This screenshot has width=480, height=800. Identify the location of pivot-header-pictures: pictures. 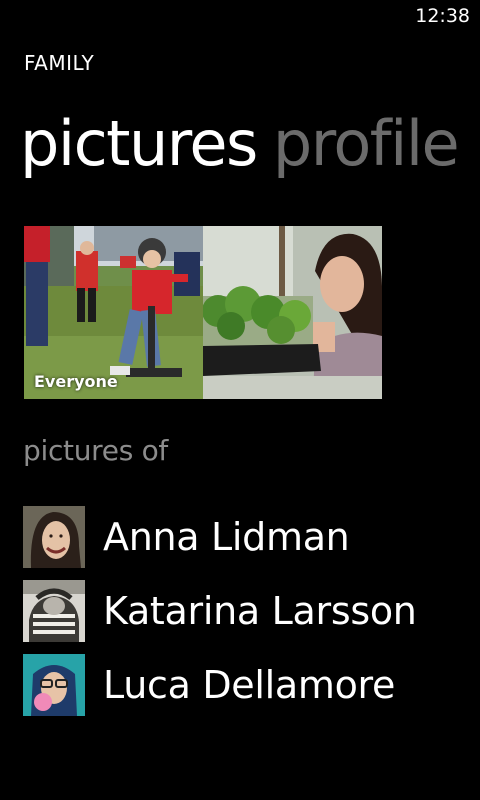
(139, 144).